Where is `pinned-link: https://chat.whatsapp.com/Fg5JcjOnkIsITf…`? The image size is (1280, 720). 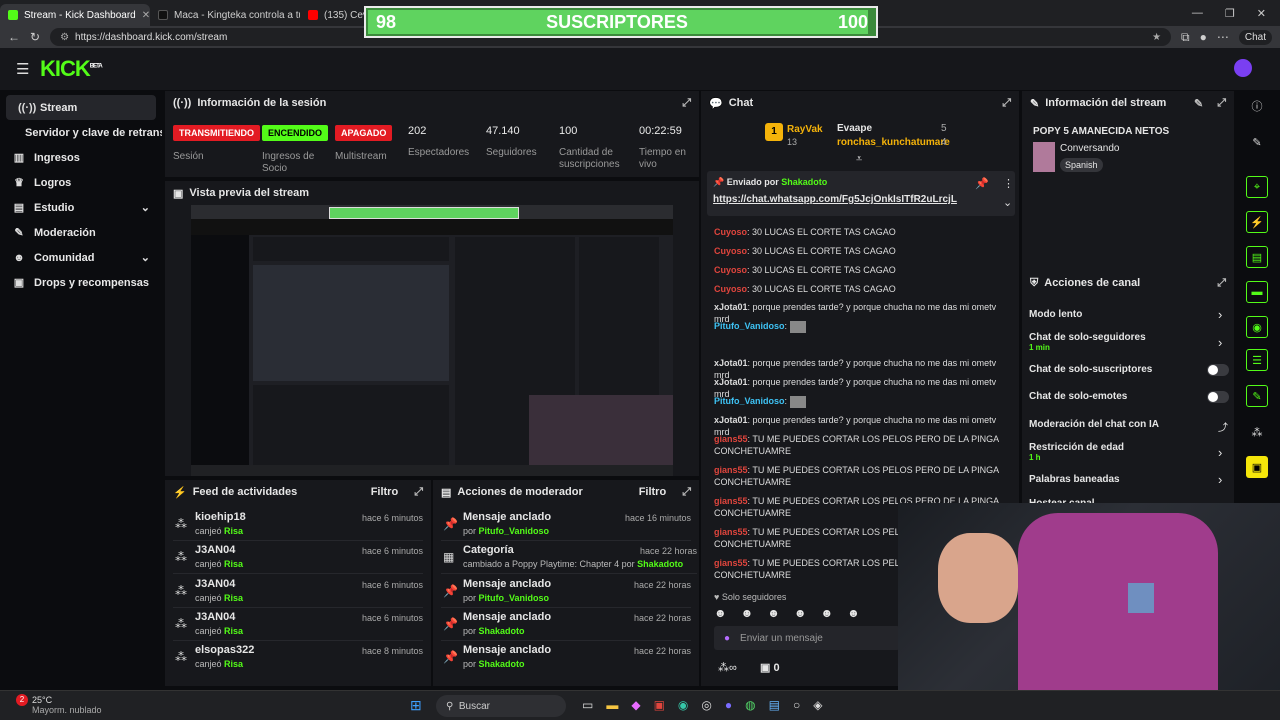 pinned-link: https://chat.whatsapp.com/Fg5JcjOnkIsITf… is located at coordinates (835, 199).